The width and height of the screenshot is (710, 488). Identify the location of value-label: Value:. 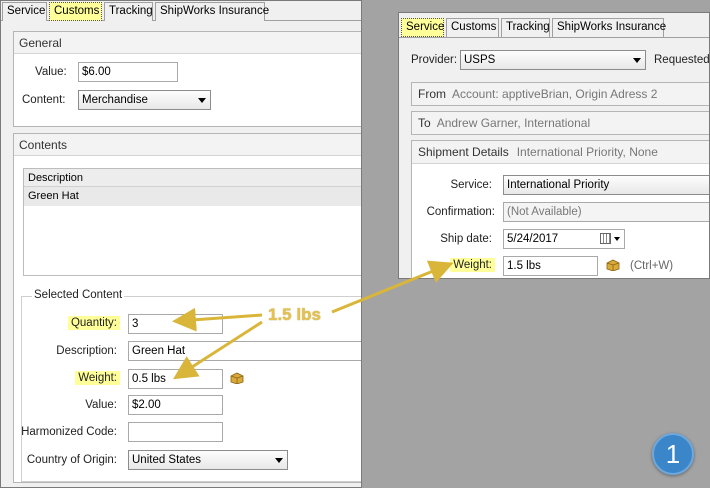
(51, 72).